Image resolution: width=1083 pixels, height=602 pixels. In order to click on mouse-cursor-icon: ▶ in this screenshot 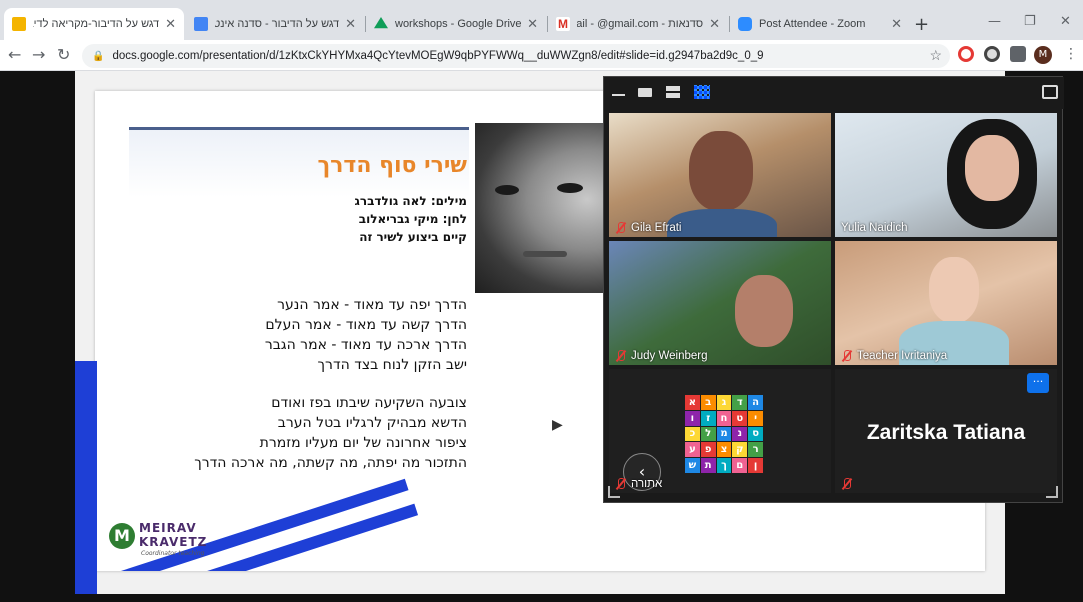, I will do `click(557, 425)`.